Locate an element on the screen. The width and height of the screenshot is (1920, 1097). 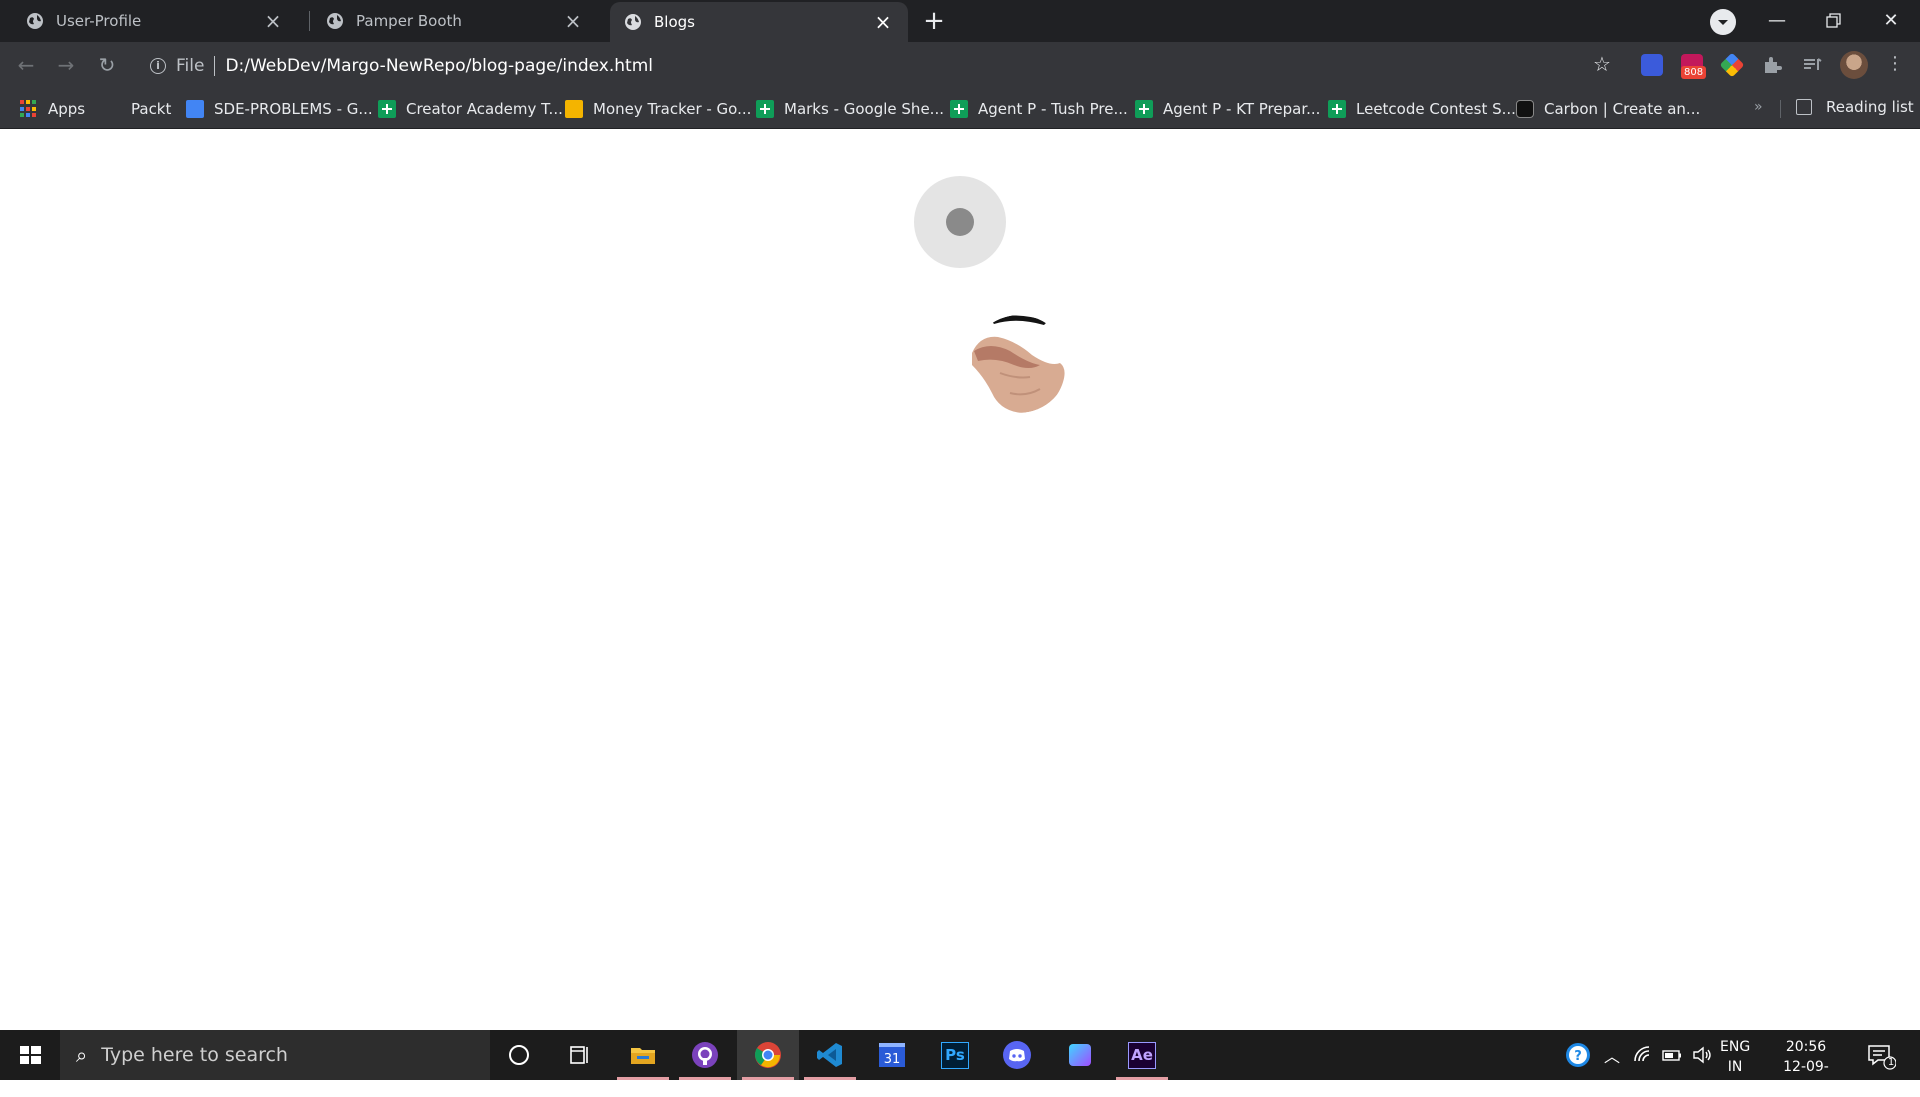
tab-search-button is located at coordinates (1723, 22).